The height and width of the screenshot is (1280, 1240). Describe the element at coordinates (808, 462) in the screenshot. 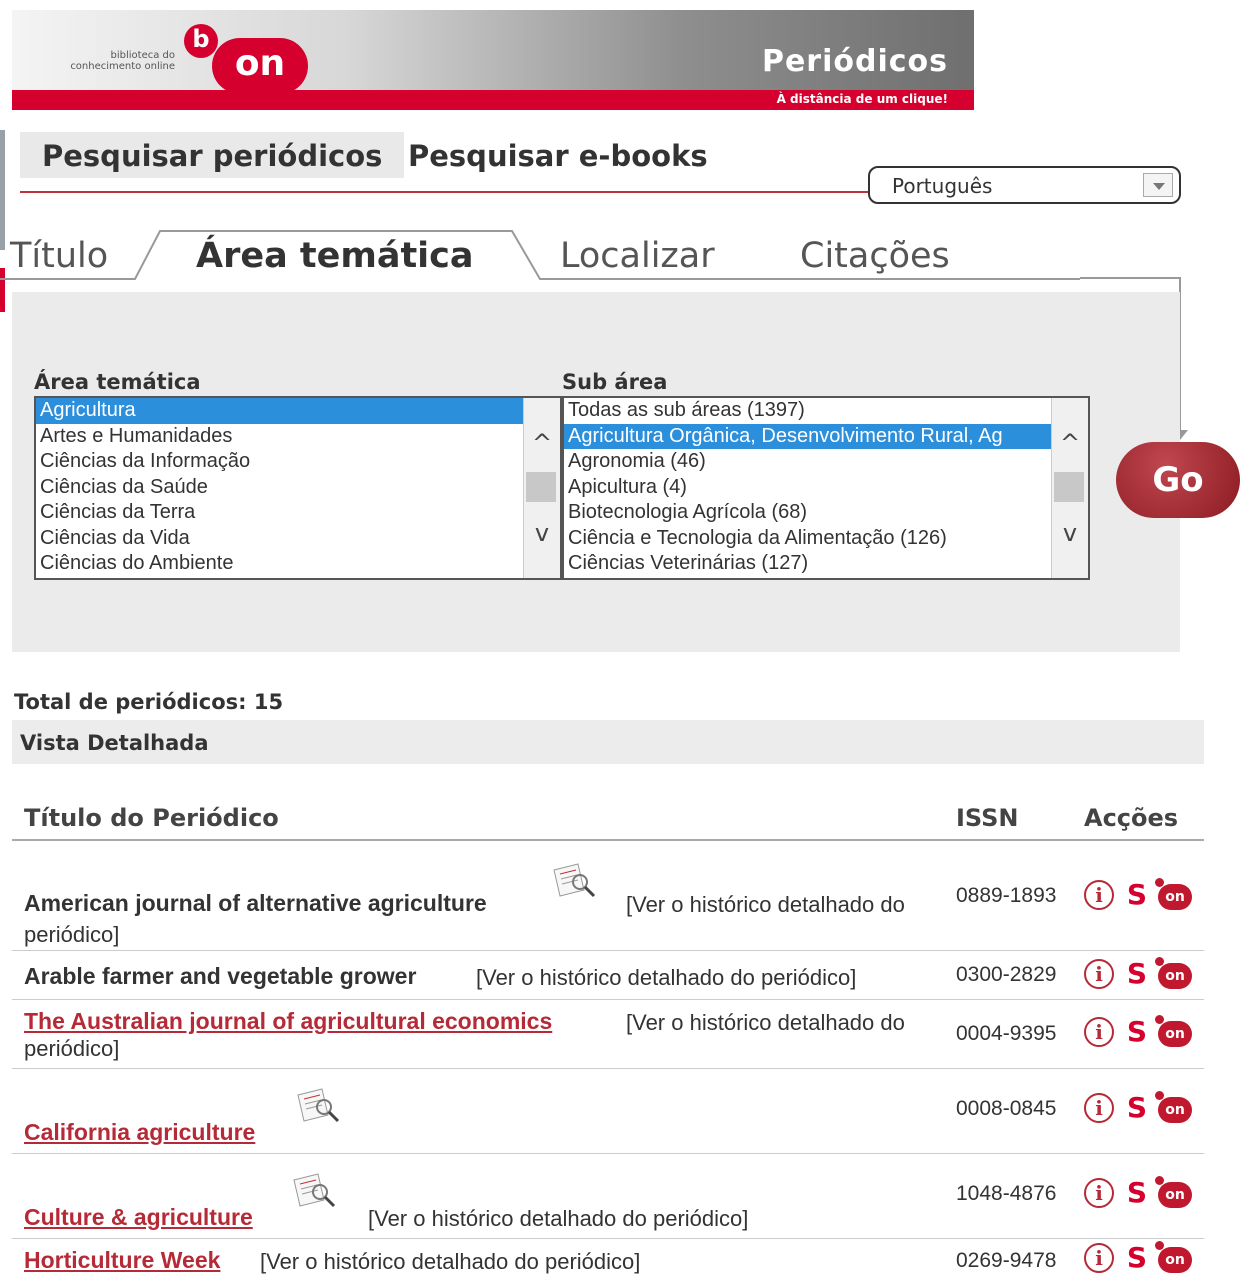

I see `listbox-option: Agronomia (46)` at that location.